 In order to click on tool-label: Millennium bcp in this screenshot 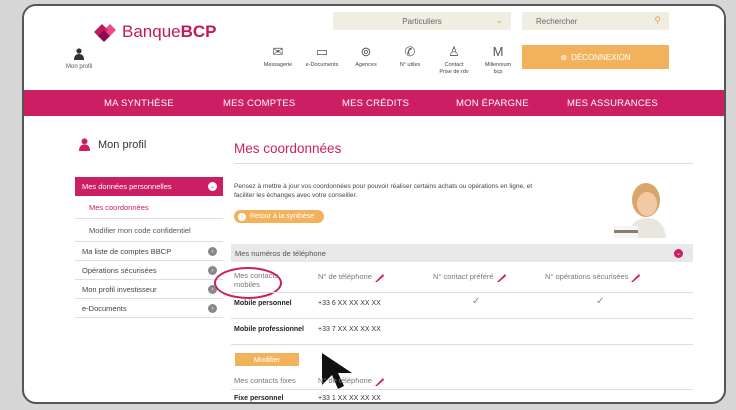, I will do `click(498, 68)`.